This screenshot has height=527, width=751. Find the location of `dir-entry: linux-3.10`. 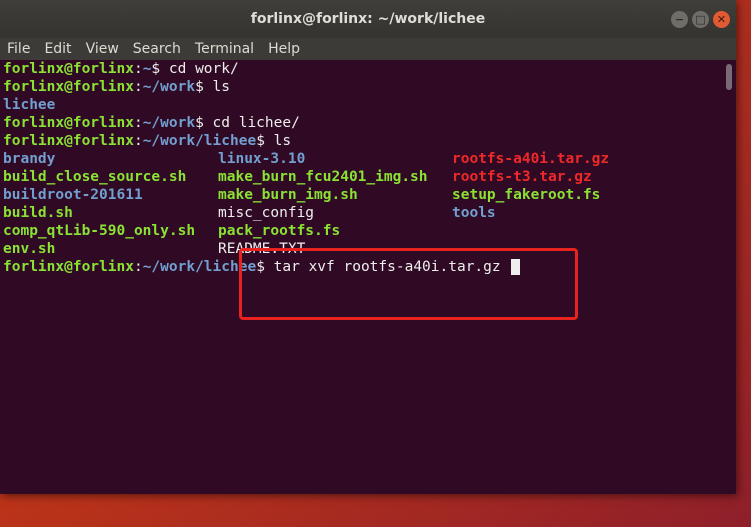

dir-entry: linux-3.10 is located at coordinates (262, 159).